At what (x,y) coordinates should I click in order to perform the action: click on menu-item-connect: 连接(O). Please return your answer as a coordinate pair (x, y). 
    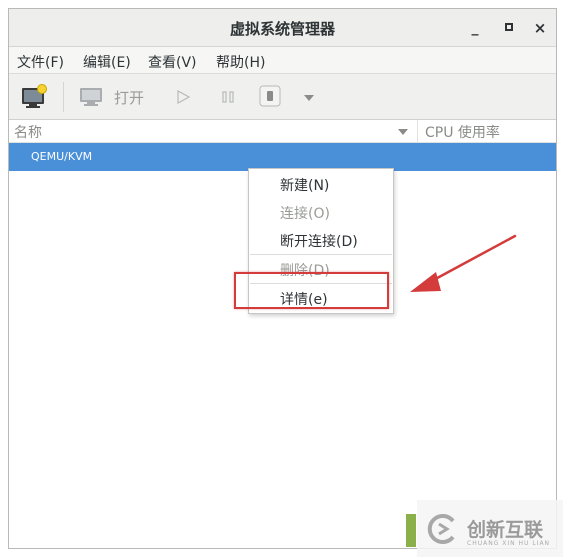
    Looking at the image, I should click on (305, 213).